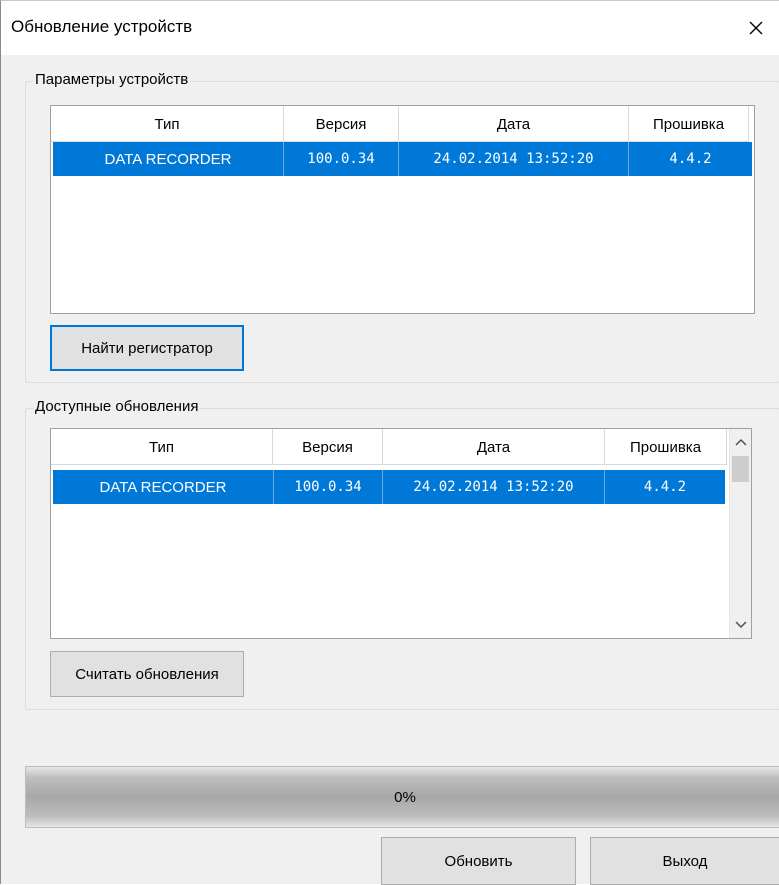 The height and width of the screenshot is (885, 779). Describe the element at coordinates (684, 861) in the screenshot. I see `exit-button: Выход` at that location.